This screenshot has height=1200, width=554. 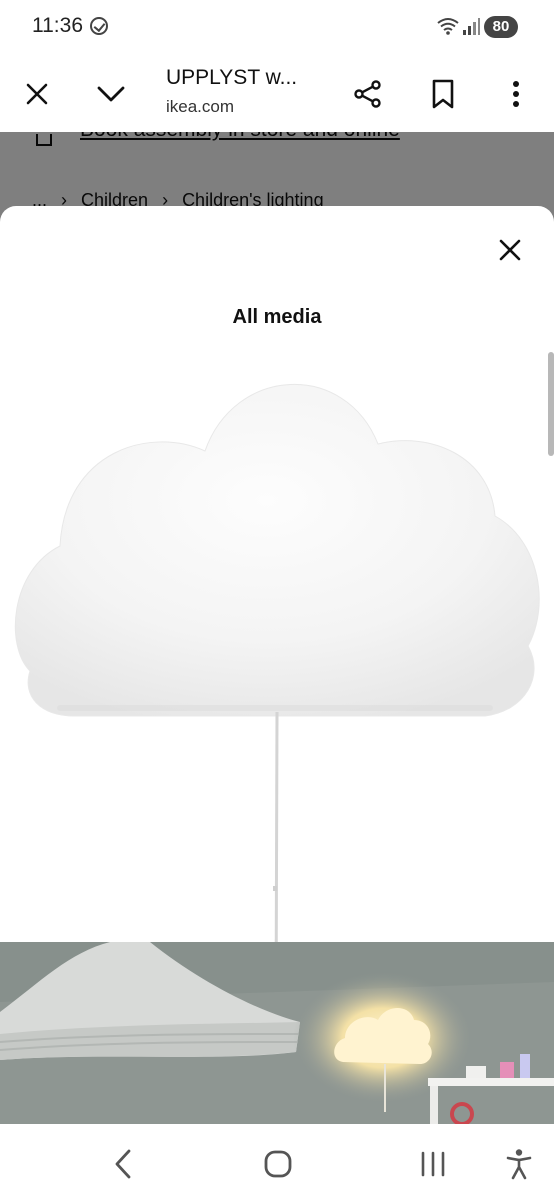 I want to click on more-options-button, so click(x=516, y=94).